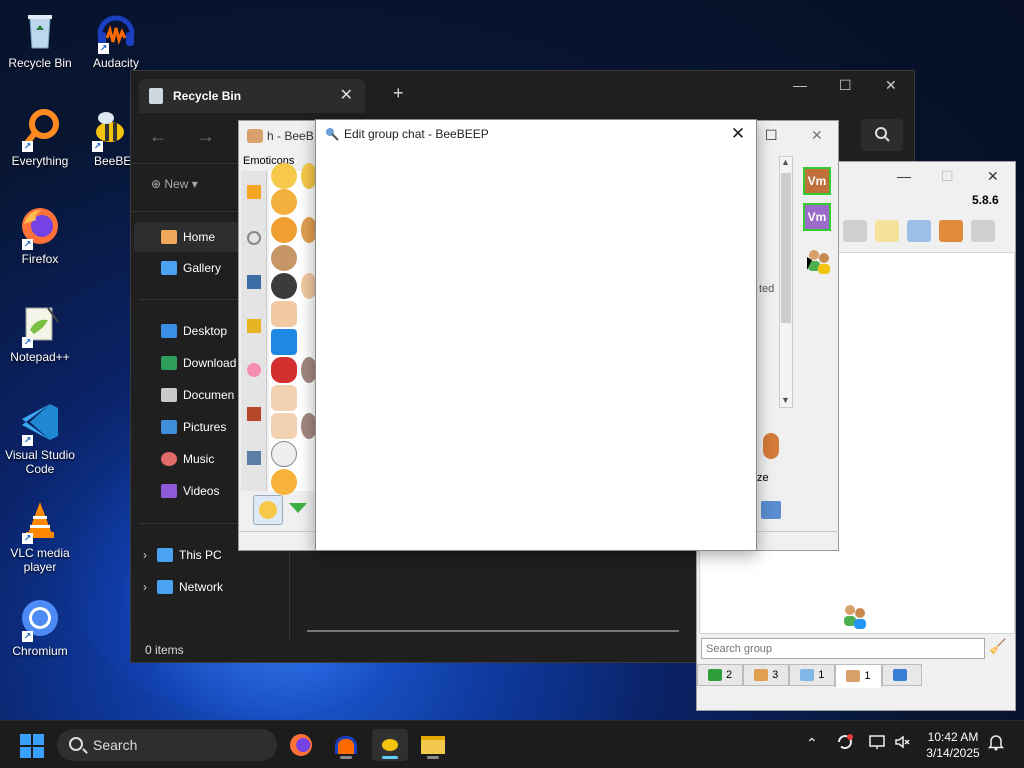  I want to click on emoji-glasses-icon, so click(284, 454).